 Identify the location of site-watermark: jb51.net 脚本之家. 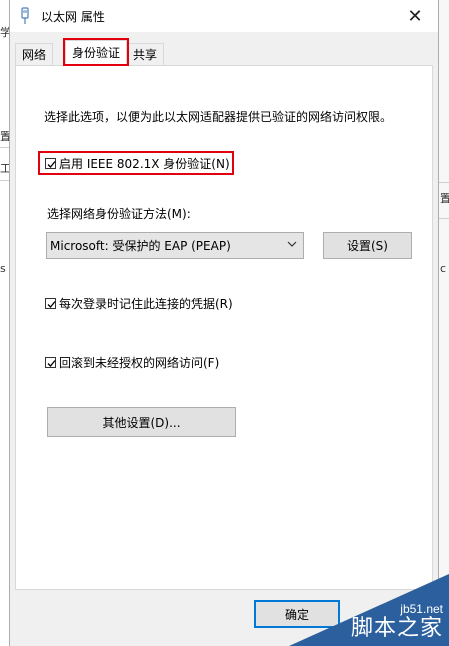
(366, 610).